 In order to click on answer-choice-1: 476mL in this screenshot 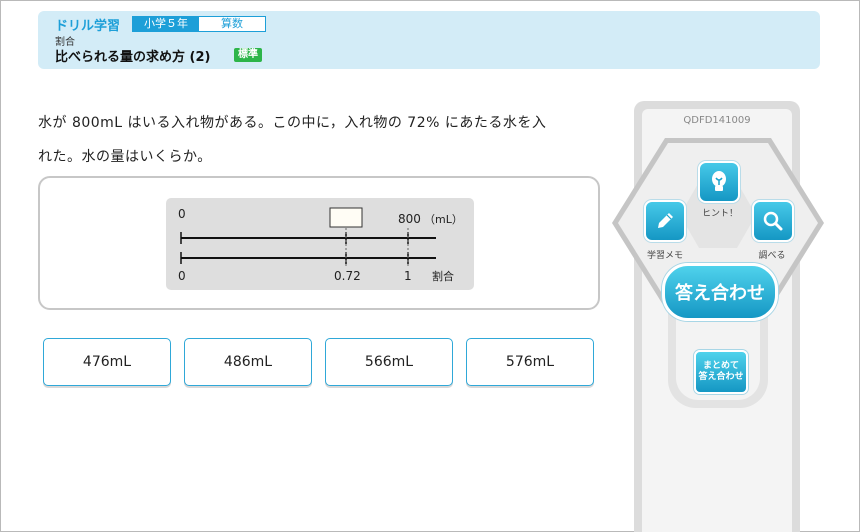, I will do `click(107, 362)`.